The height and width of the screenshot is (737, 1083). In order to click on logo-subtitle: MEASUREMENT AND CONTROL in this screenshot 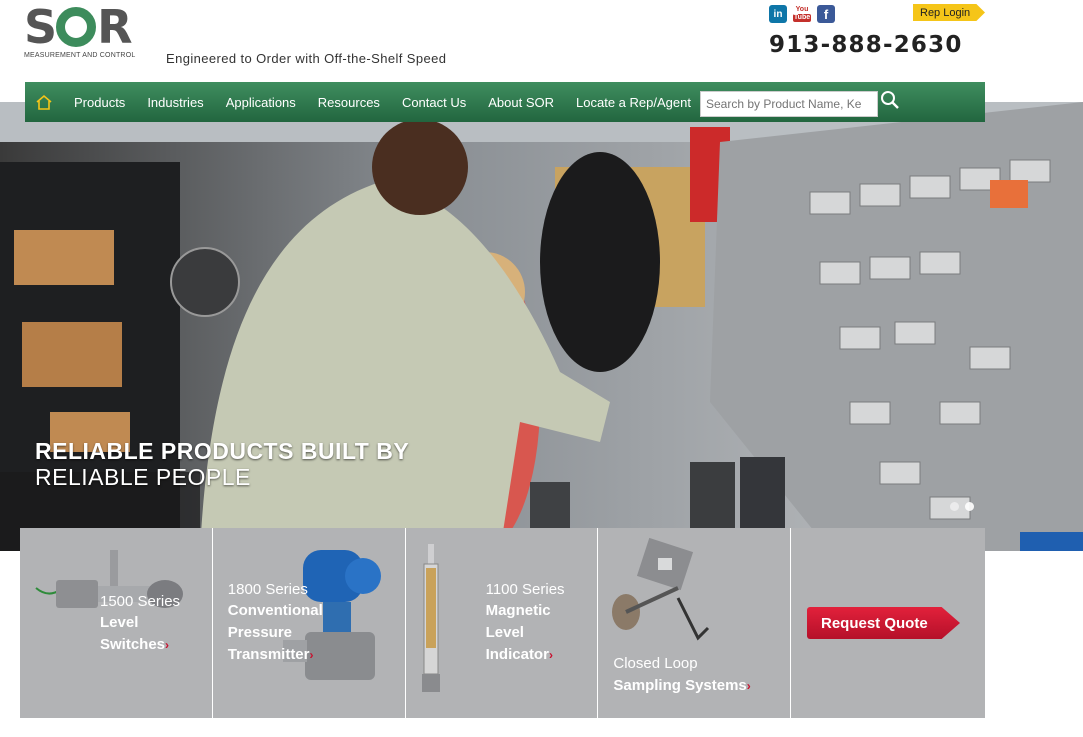, I will do `click(80, 55)`.